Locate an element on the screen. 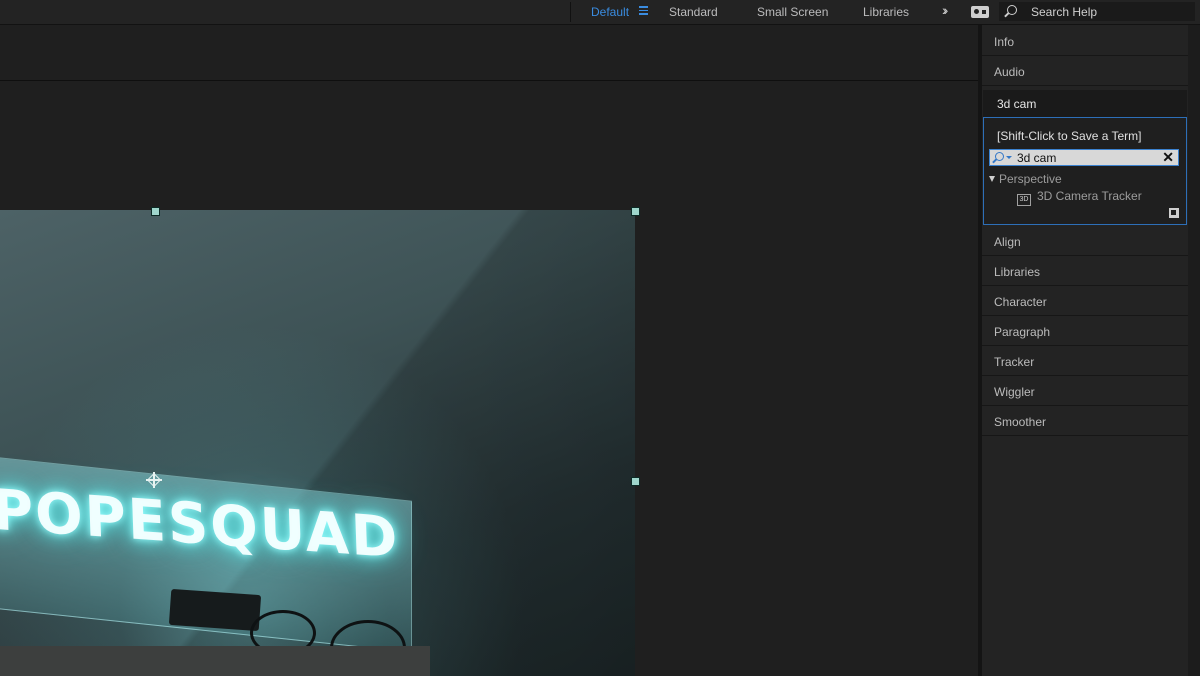 The width and height of the screenshot is (1200, 676). effect-icon: 3D is located at coordinates (1024, 200).